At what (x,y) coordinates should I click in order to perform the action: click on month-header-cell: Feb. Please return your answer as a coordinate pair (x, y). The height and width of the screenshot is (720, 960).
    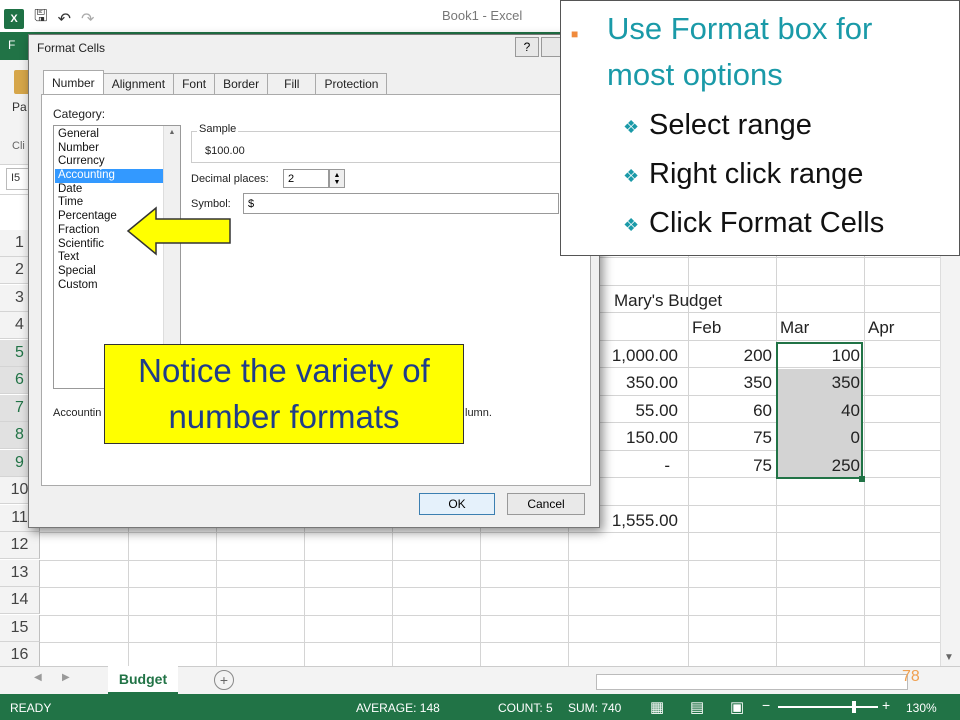
    Looking at the image, I should click on (706, 327).